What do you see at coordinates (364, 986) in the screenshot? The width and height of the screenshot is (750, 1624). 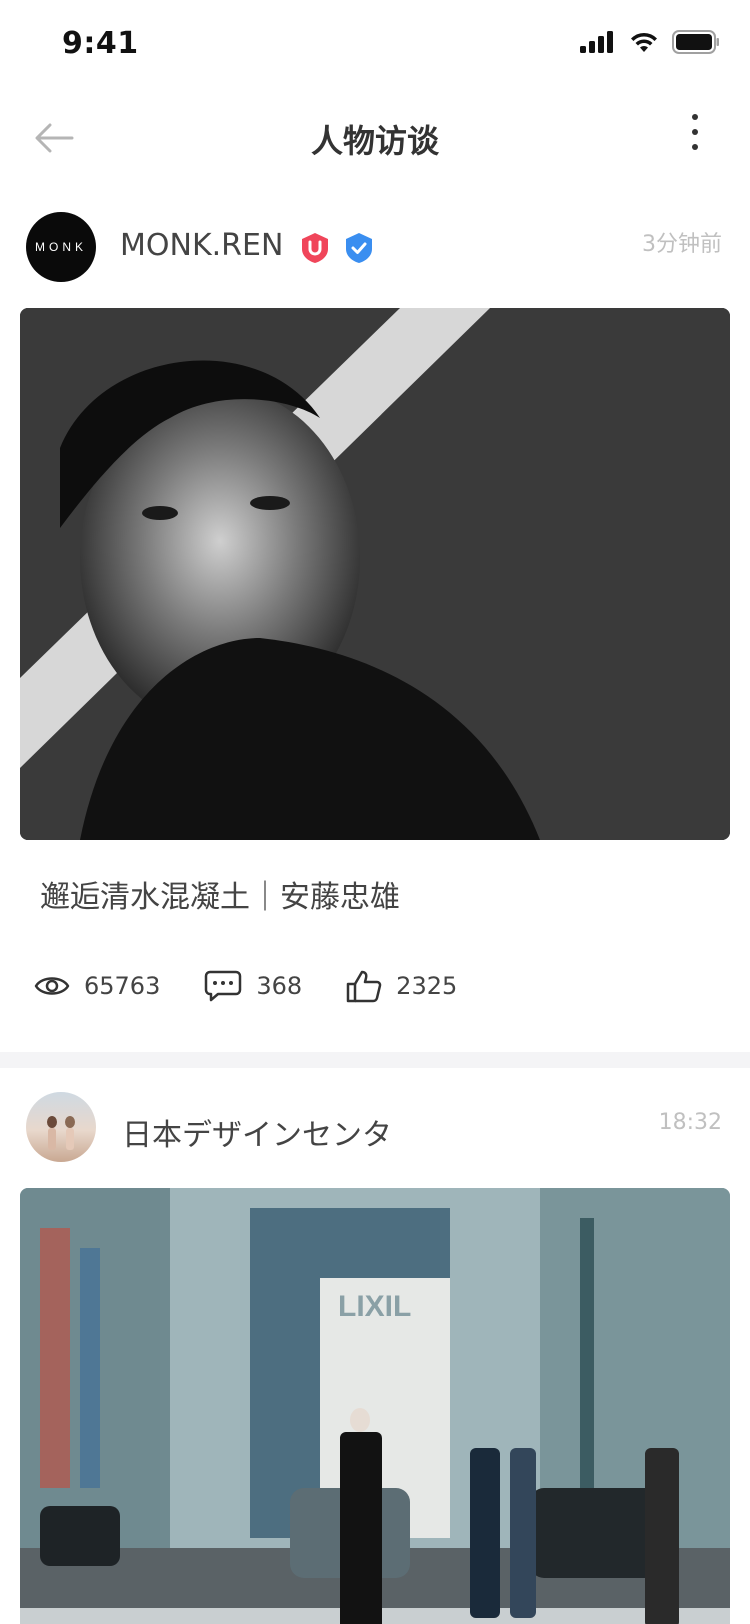 I see `thumbs-up-icon` at bounding box center [364, 986].